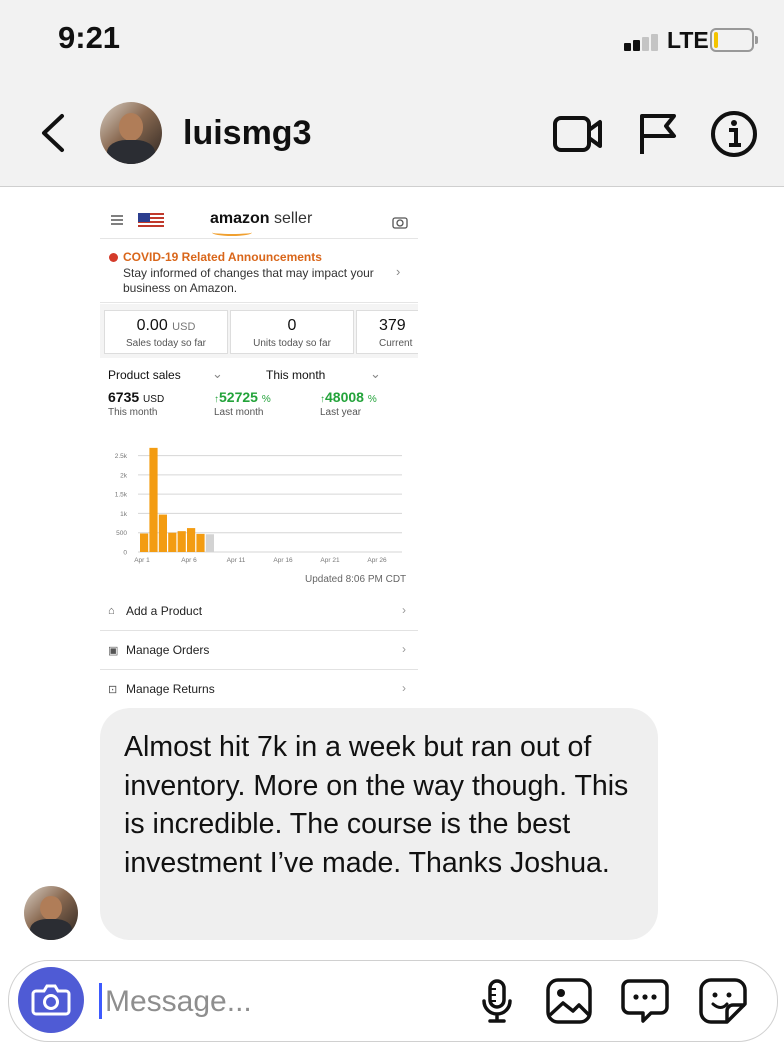  What do you see at coordinates (131, 133) in the screenshot?
I see `avatar` at bounding box center [131, 133].